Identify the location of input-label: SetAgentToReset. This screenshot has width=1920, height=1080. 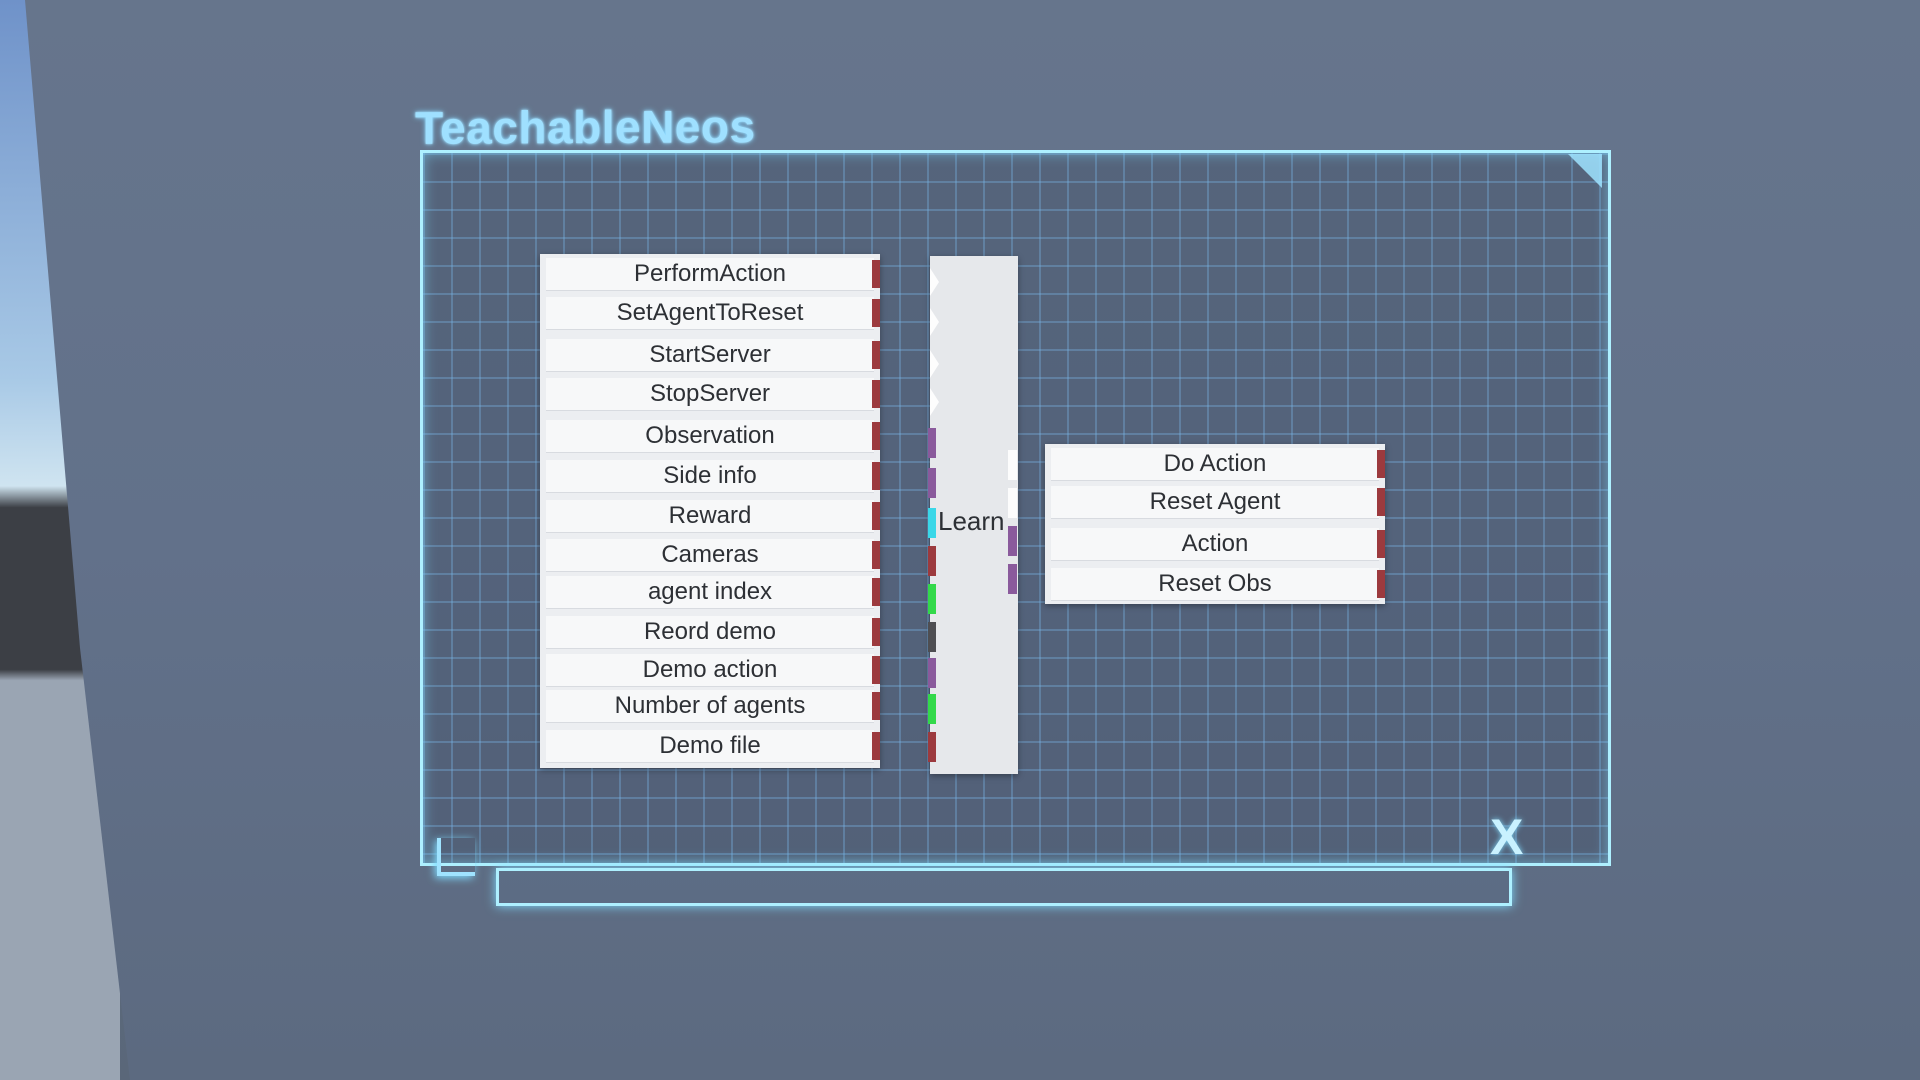
(710, 312).